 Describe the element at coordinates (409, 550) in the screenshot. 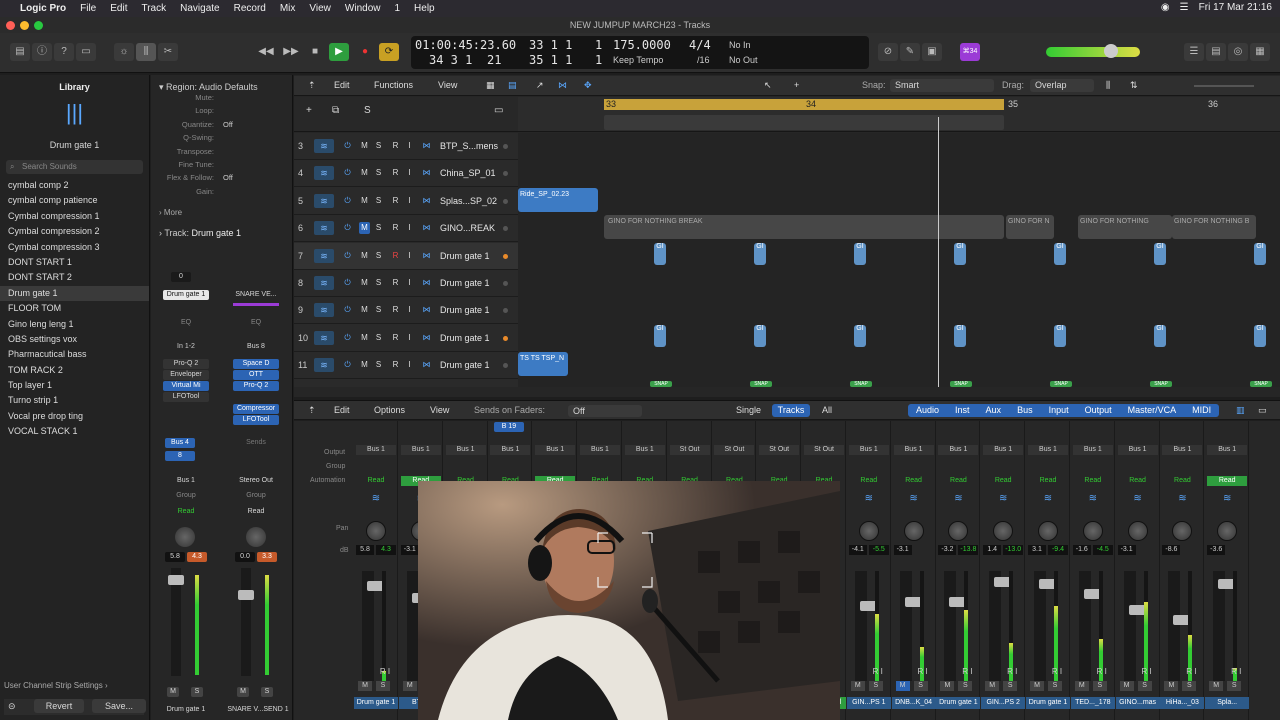

I see `strip-volume: -3.1` at that location.